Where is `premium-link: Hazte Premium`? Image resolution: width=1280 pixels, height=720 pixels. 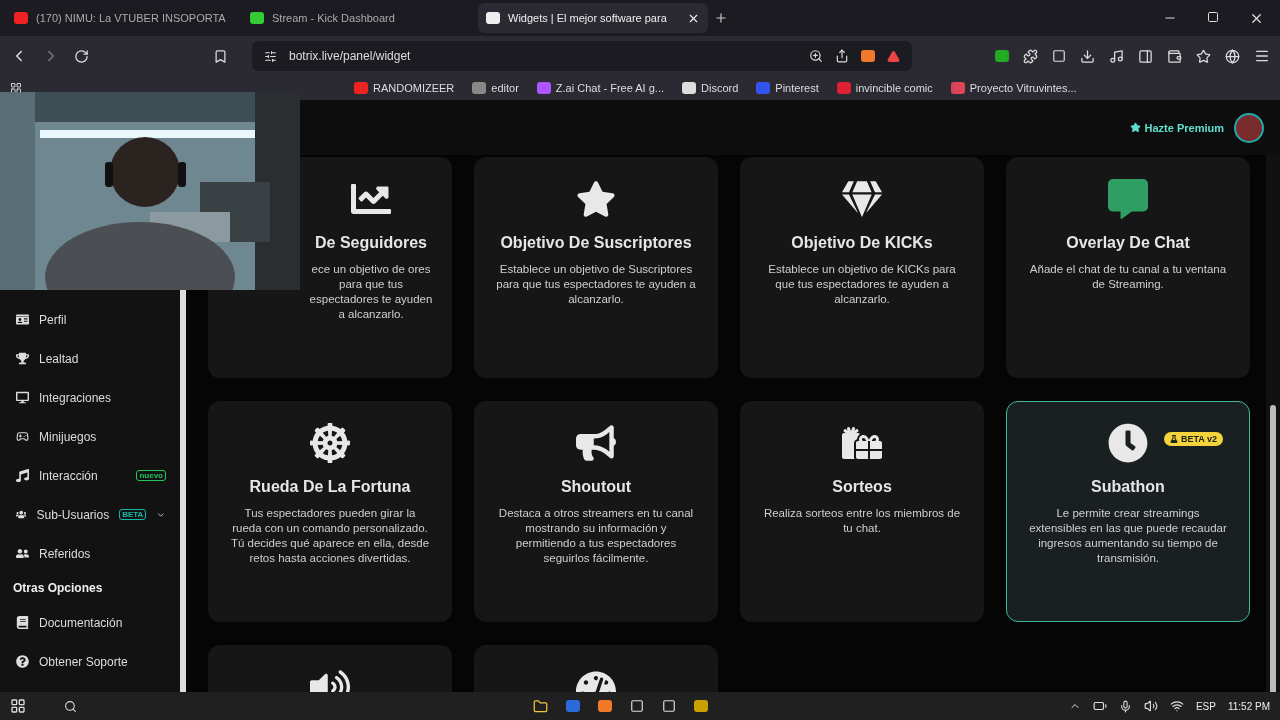
premium-link: Hazte Premium is located at coordinates (1176, 127).